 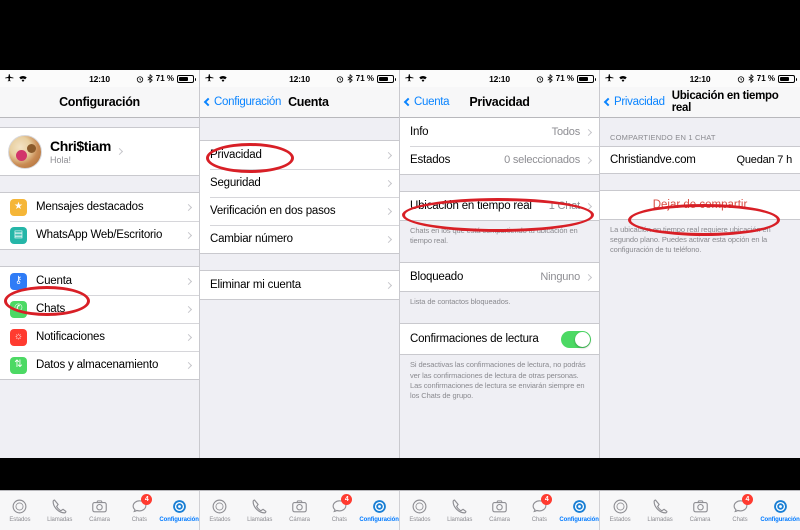 What do you see at coordinates (61, 160) in the screenshot?
I see `profile-status: Hola!` at bounding box center [61, 160].